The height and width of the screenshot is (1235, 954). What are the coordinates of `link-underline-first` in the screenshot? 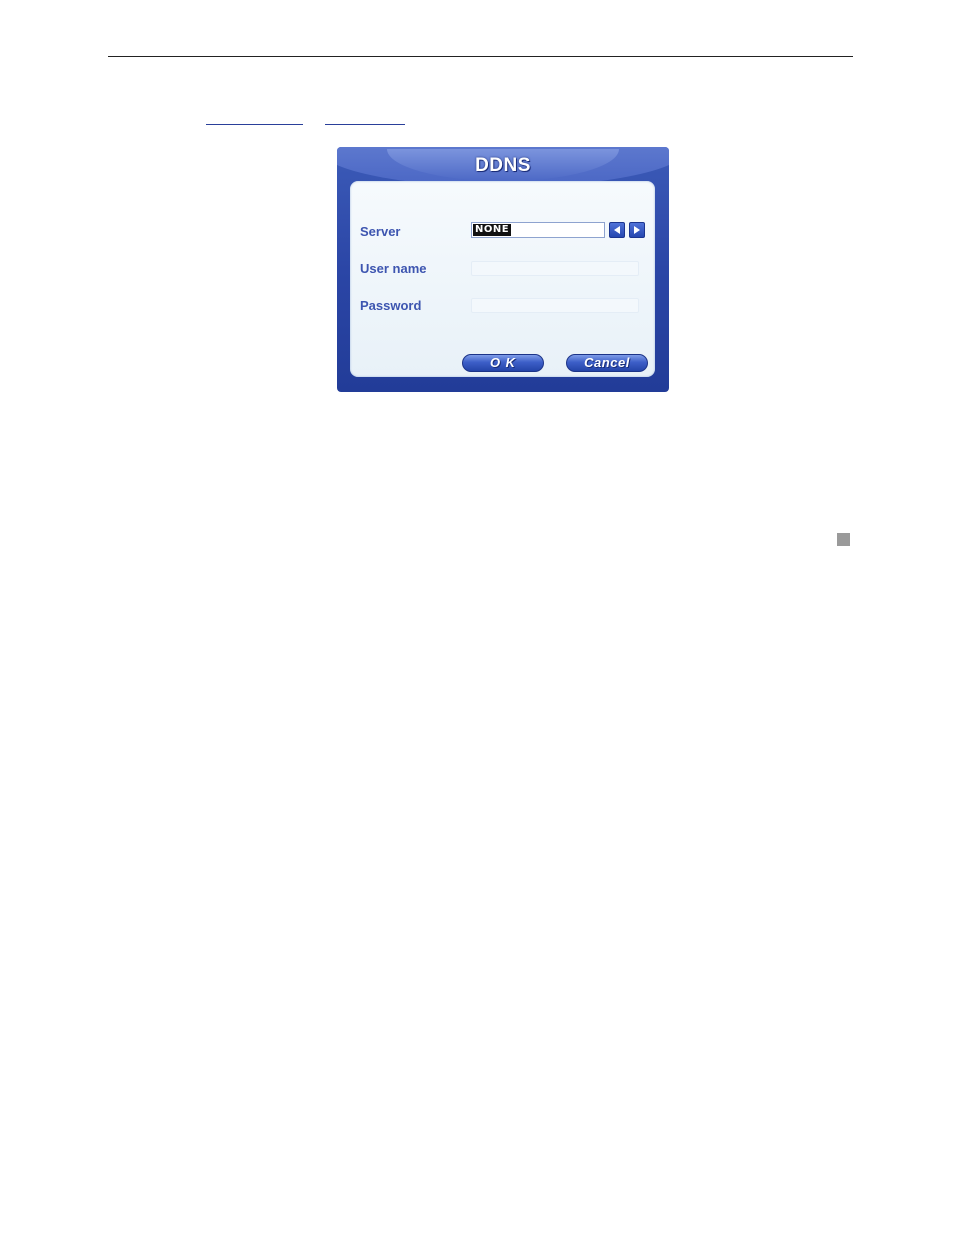 It's located at (254, 124).